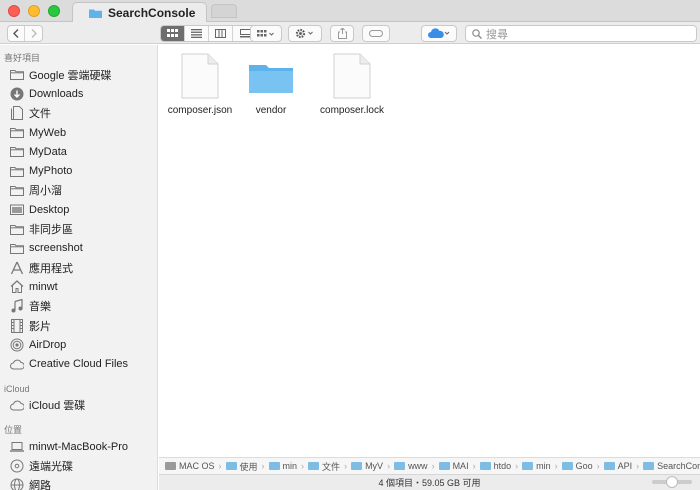  I want to click on sidebar-item: Downloads, so click(78, 93).